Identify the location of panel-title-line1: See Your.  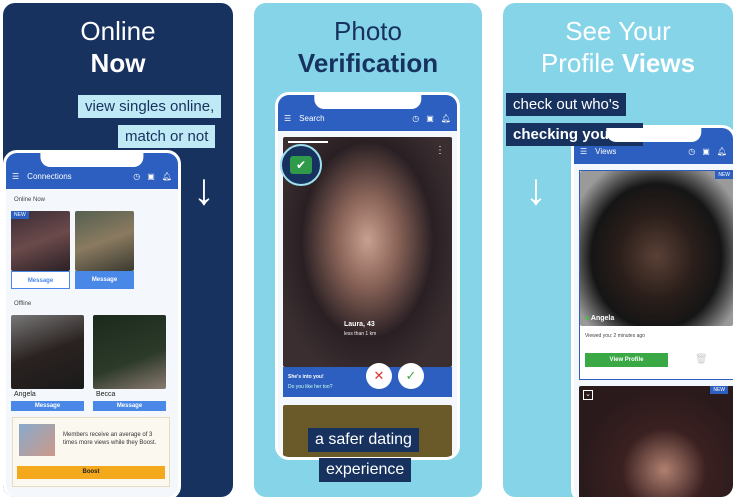
(618, 31).